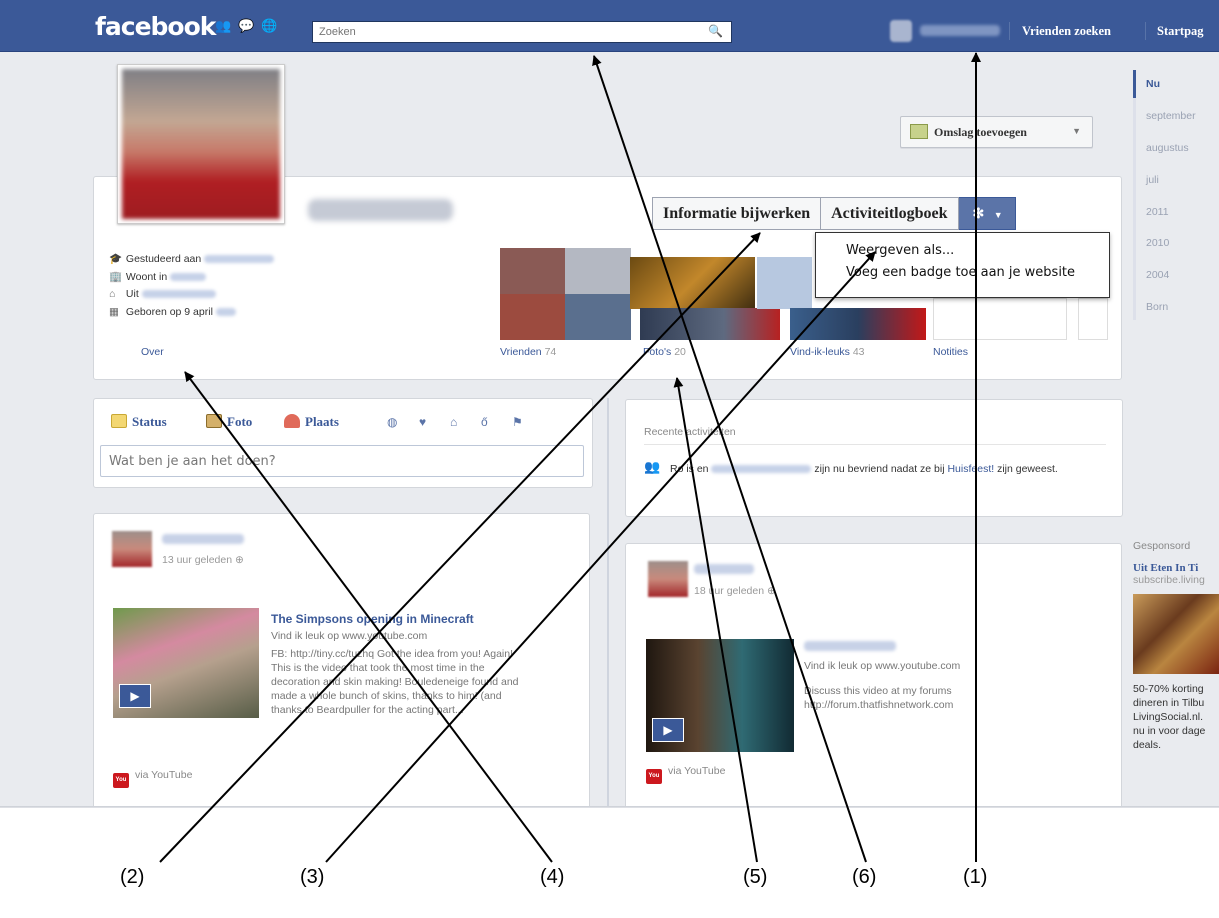 The height and width of the screenshot is (918, 1219). I want to click on youtube-icon: You, so click(121, 780).